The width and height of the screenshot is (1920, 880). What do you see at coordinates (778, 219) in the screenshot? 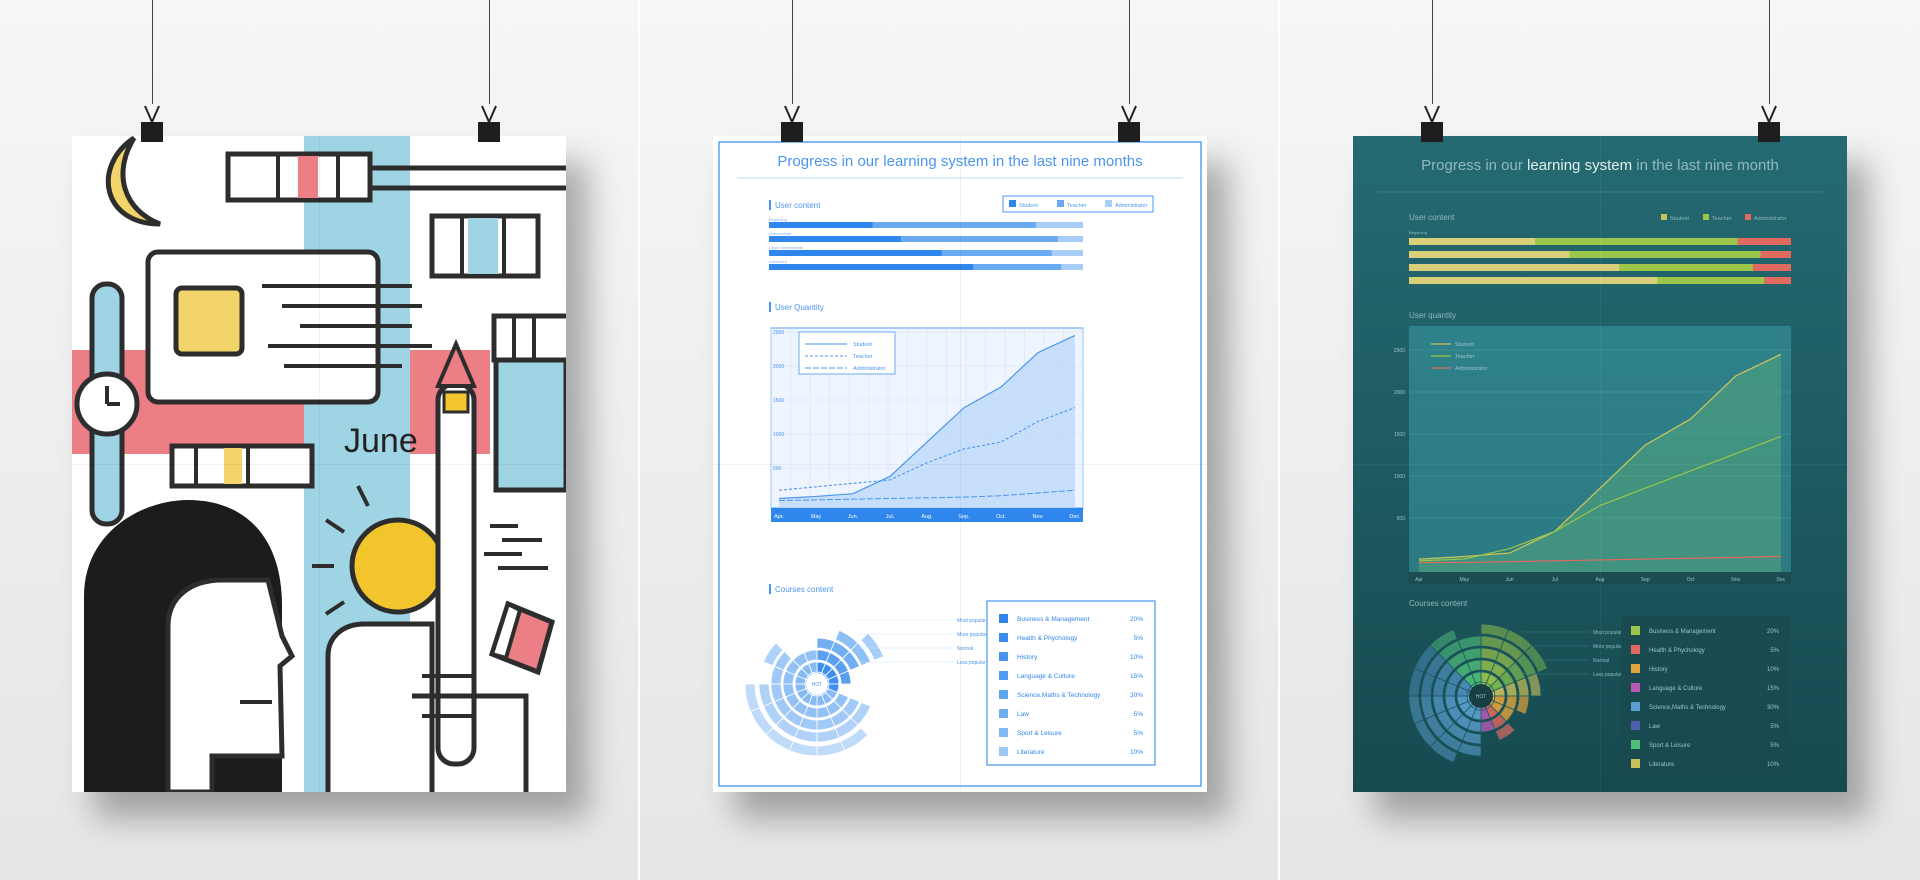
I see `bar-label: Beginning` at bounding box center [778, 219].